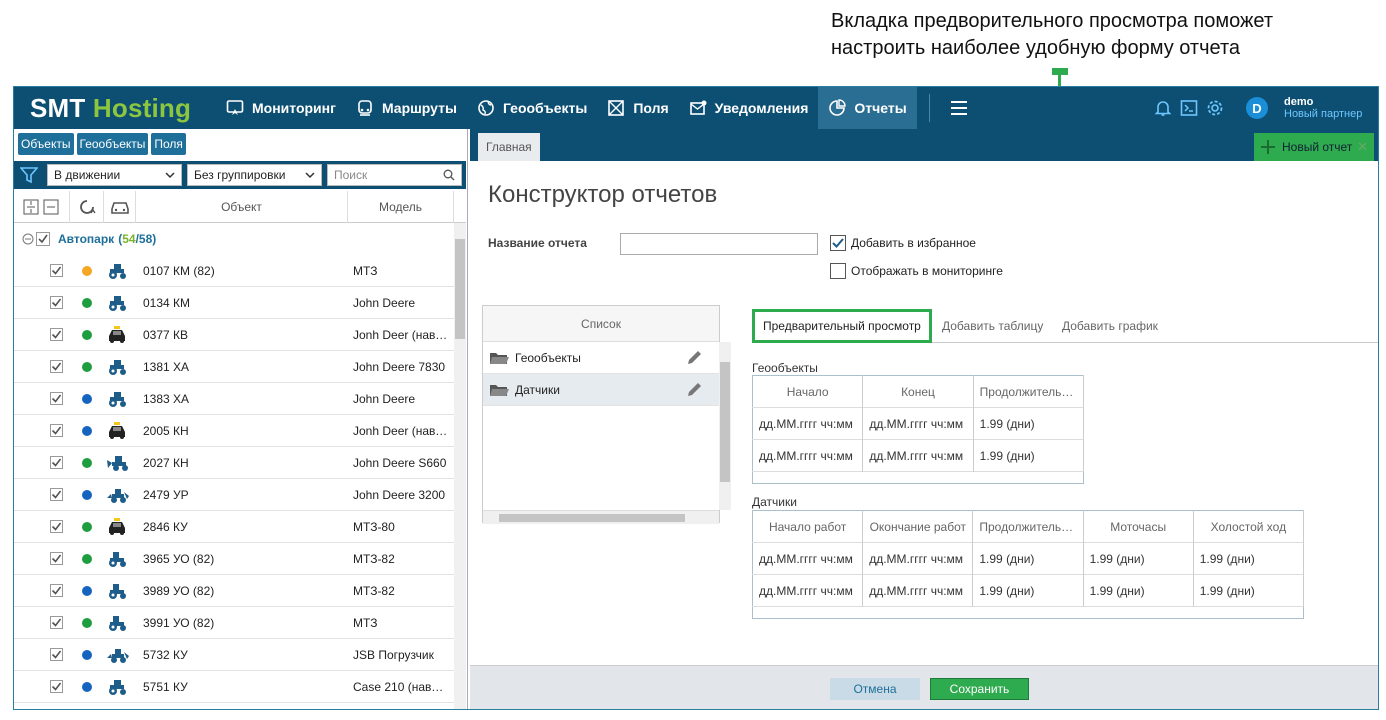 The width and height of the screenshot is (1386, 720). Describe the element at coordinates (166, 495) in the screenshot. I see `object-name: 2479 УР` at that location.